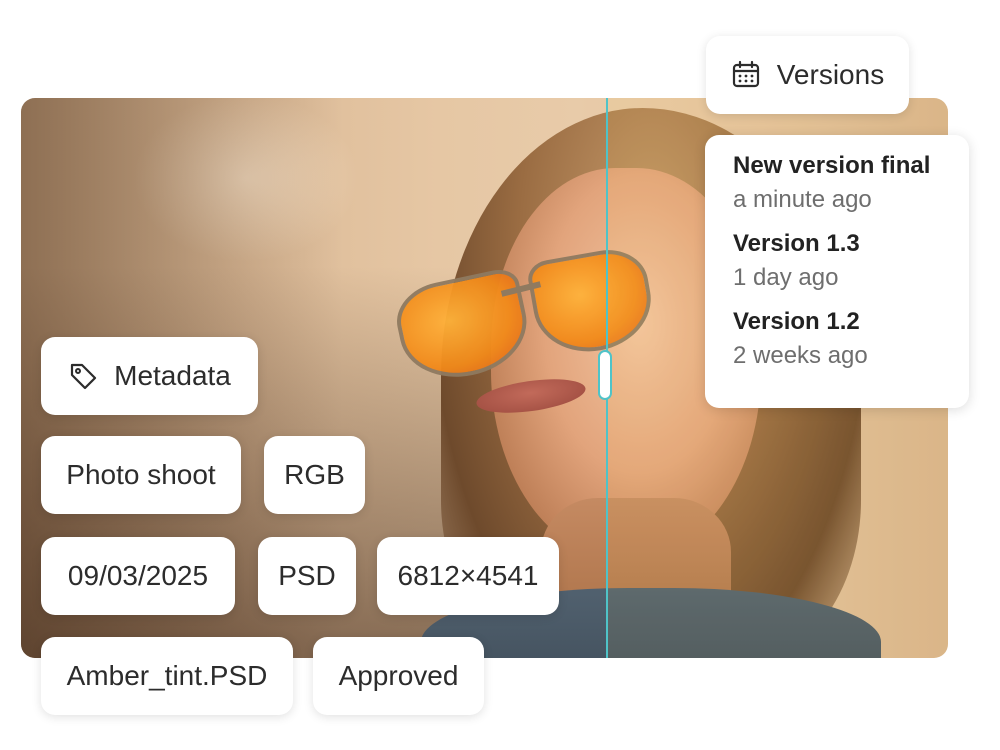 The height and width of the screenshot is (750, 1000). Describe the element at coordinates (83, 376) in the screenshot. I see `tag-icon` at that location.